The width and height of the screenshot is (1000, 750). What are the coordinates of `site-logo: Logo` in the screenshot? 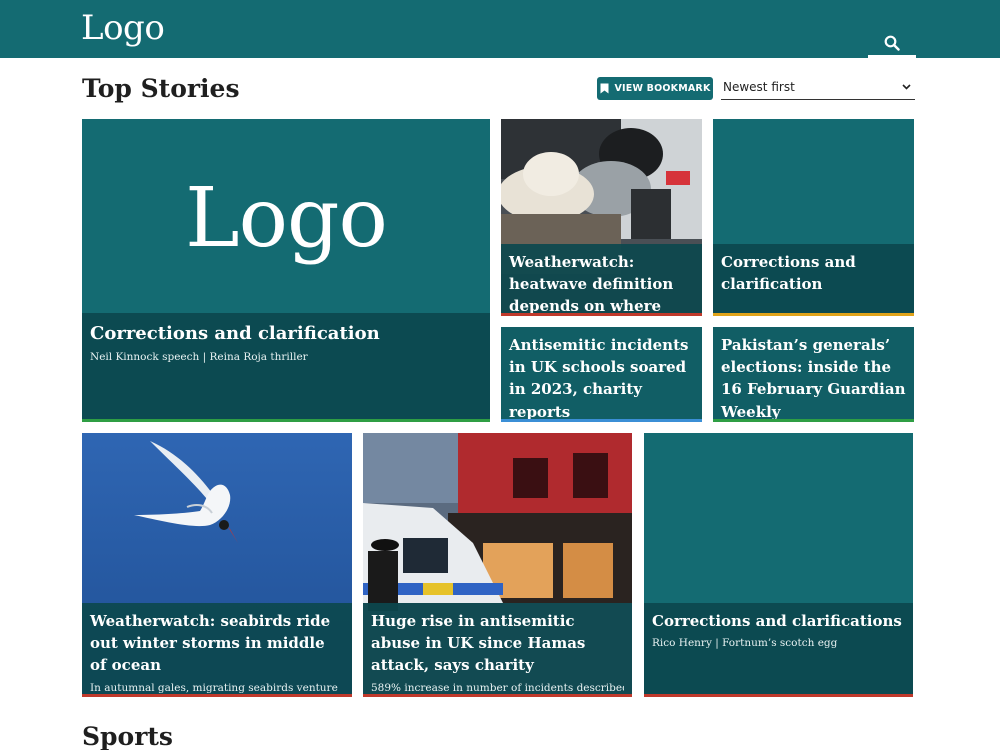 It's located at (123, 28).